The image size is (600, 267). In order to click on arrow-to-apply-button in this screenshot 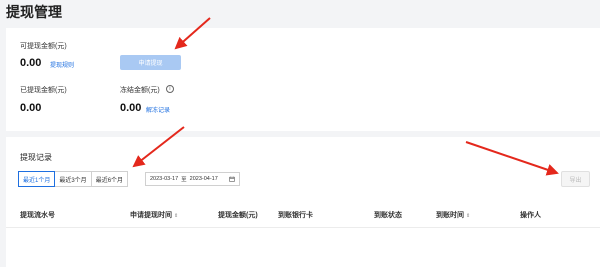, I will do `click(192, 33)`.